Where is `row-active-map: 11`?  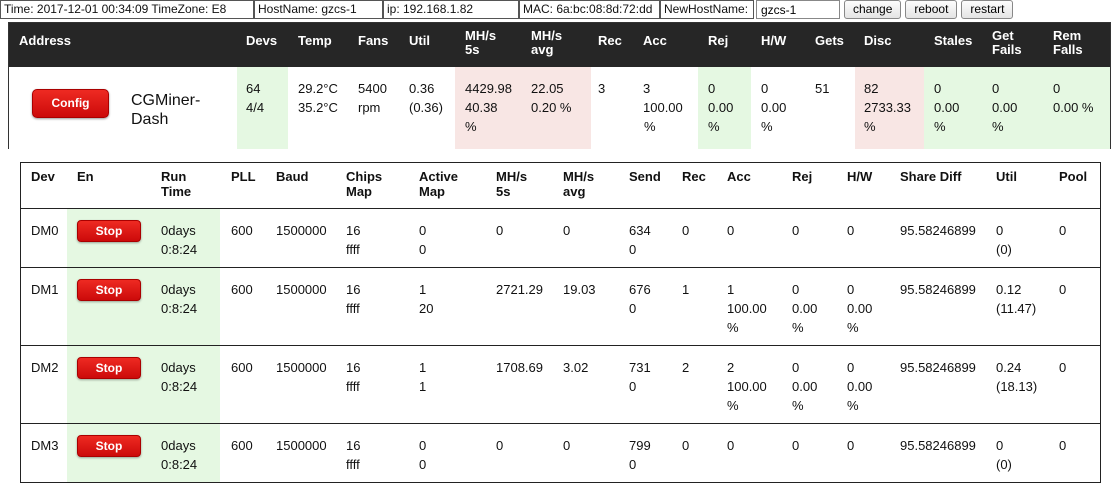 row-active-map: 11 is located at coordinates (423, 377).